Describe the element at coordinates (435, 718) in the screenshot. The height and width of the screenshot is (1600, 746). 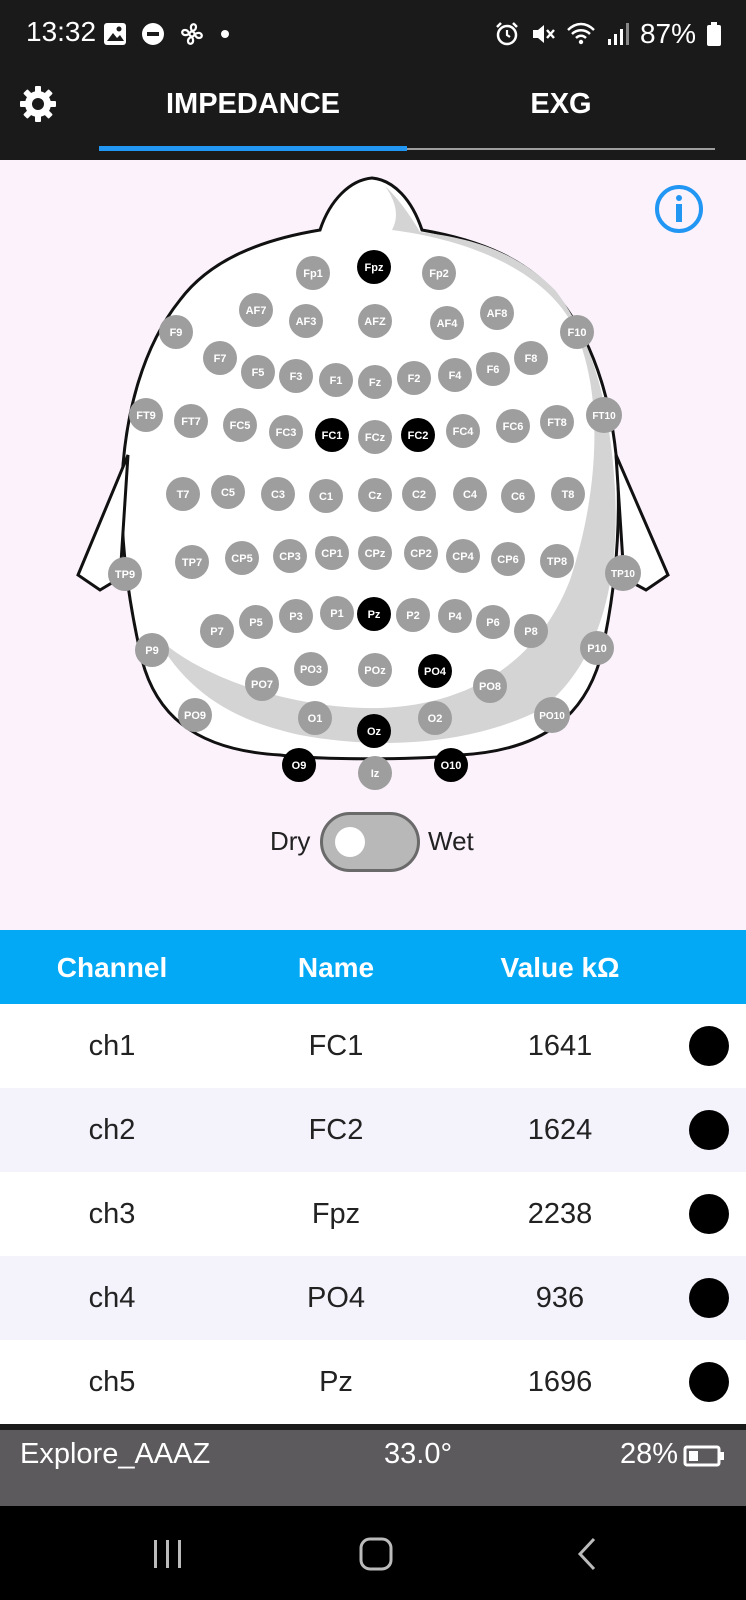
I see `electrode-o2: O2` at that location.